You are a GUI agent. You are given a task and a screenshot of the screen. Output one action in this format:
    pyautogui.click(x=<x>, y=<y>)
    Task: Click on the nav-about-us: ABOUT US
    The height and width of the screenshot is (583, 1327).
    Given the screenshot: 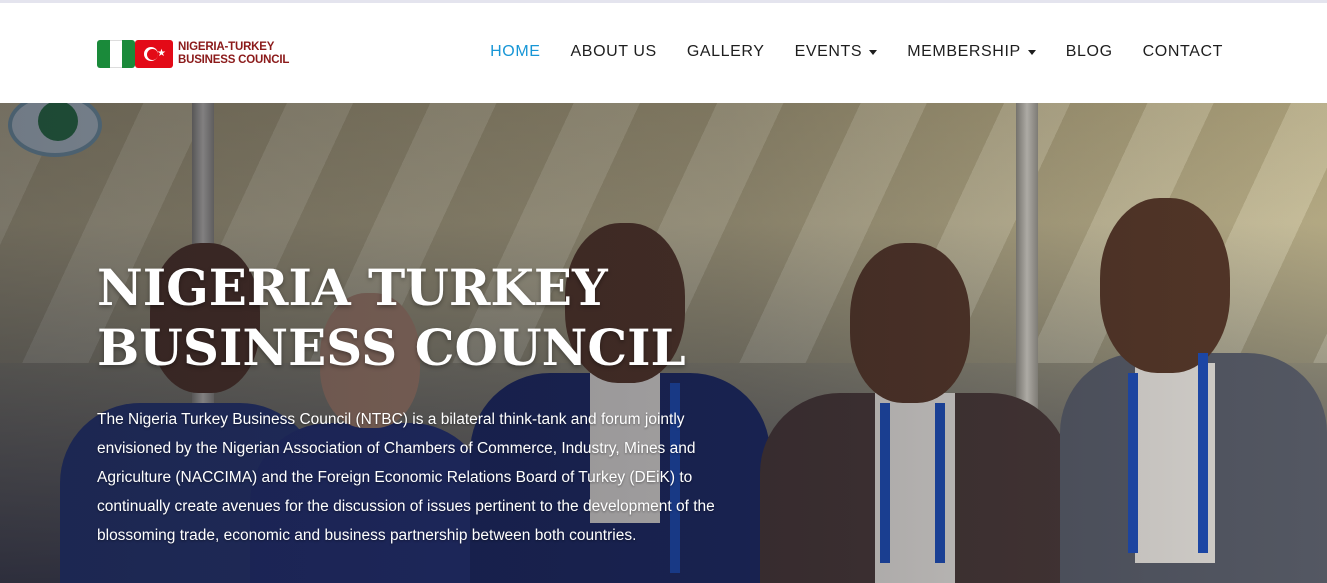 What is the action you would take?
    pyautogui.click(x=614, y=52)
    